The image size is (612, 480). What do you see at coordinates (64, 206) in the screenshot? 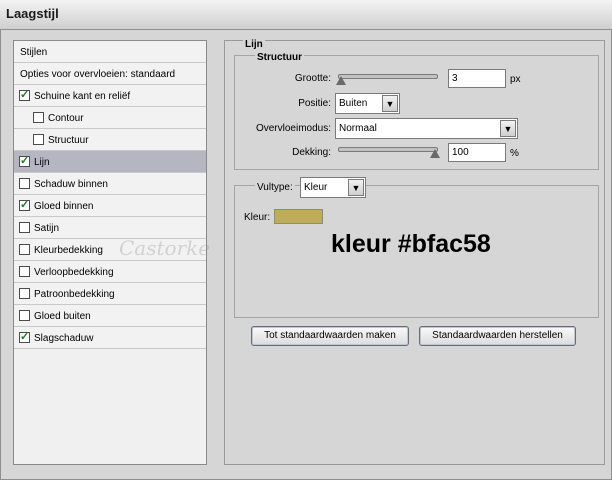
I see `style-item-label: Gloed binnen` at bounding box center [64, 206].